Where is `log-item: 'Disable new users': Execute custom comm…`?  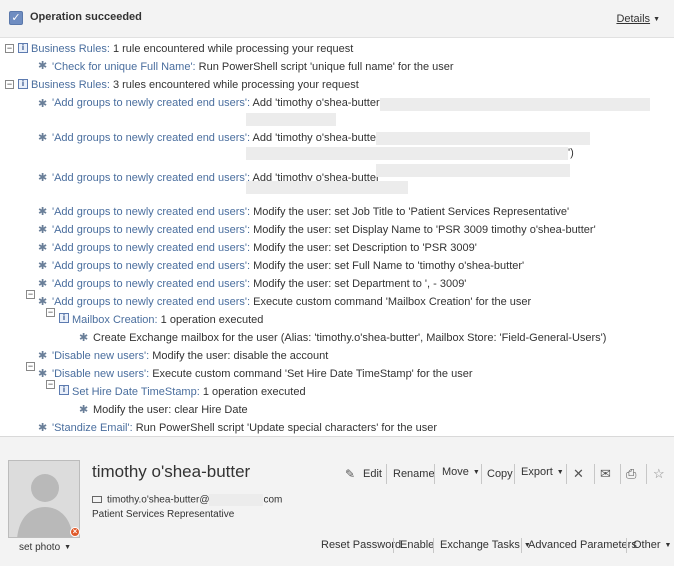 log-item: 'Disable new users': Execute custom comm… is located at coordinates (262, 374).